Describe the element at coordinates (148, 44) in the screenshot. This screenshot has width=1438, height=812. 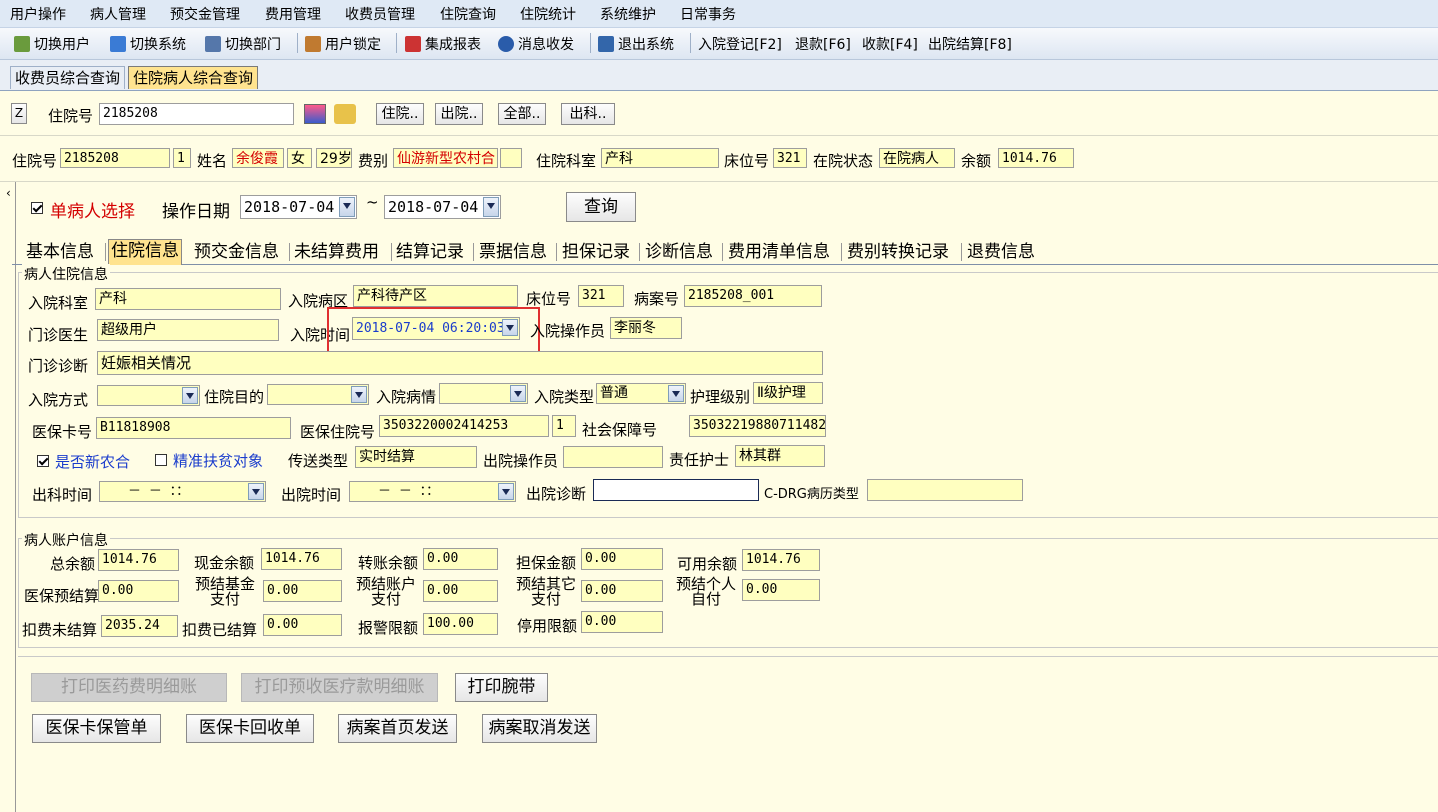
I see `switch-system-button: 切换系统` at that location.